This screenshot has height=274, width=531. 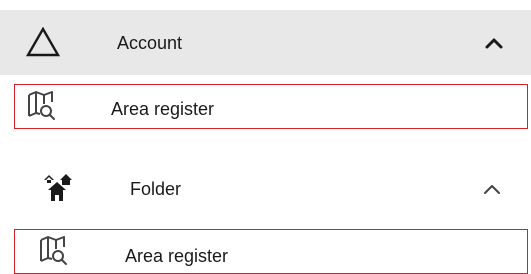 I want to click on section-label-account: Account, so click(x=150, y=43).